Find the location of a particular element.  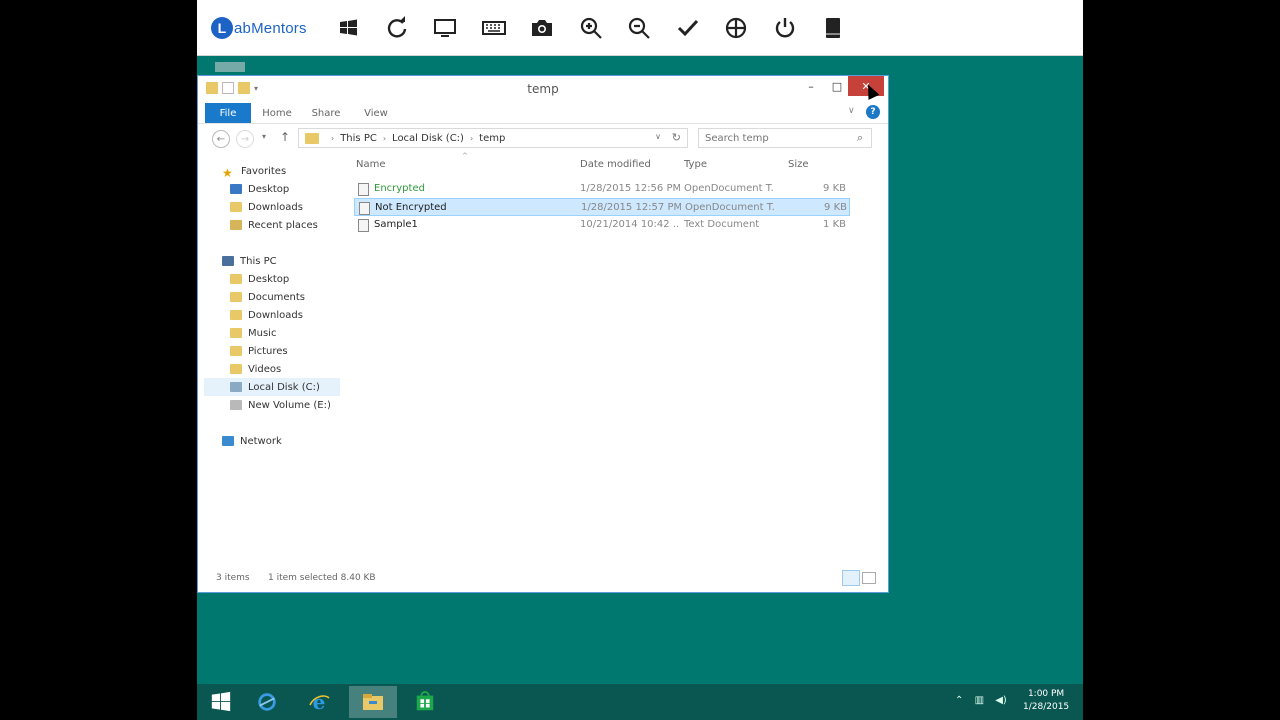

taskbar-network-app is located at coordinates (267, 702).